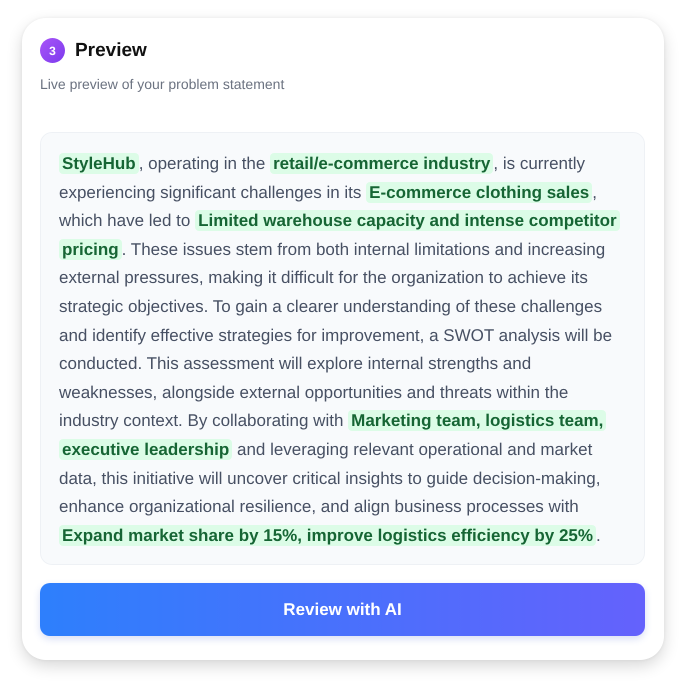 This screenshot has height=681, width=694. Describe the element at coordinates (111, 51) in the screenshot. I see `section-title: Preview` at that location.